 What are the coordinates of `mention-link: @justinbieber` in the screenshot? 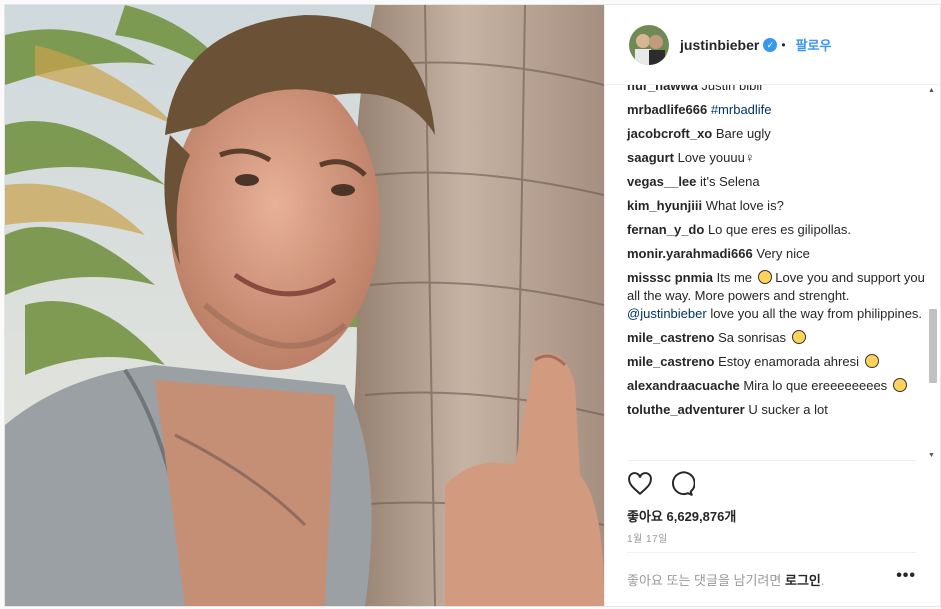 It's located at (667, 313).